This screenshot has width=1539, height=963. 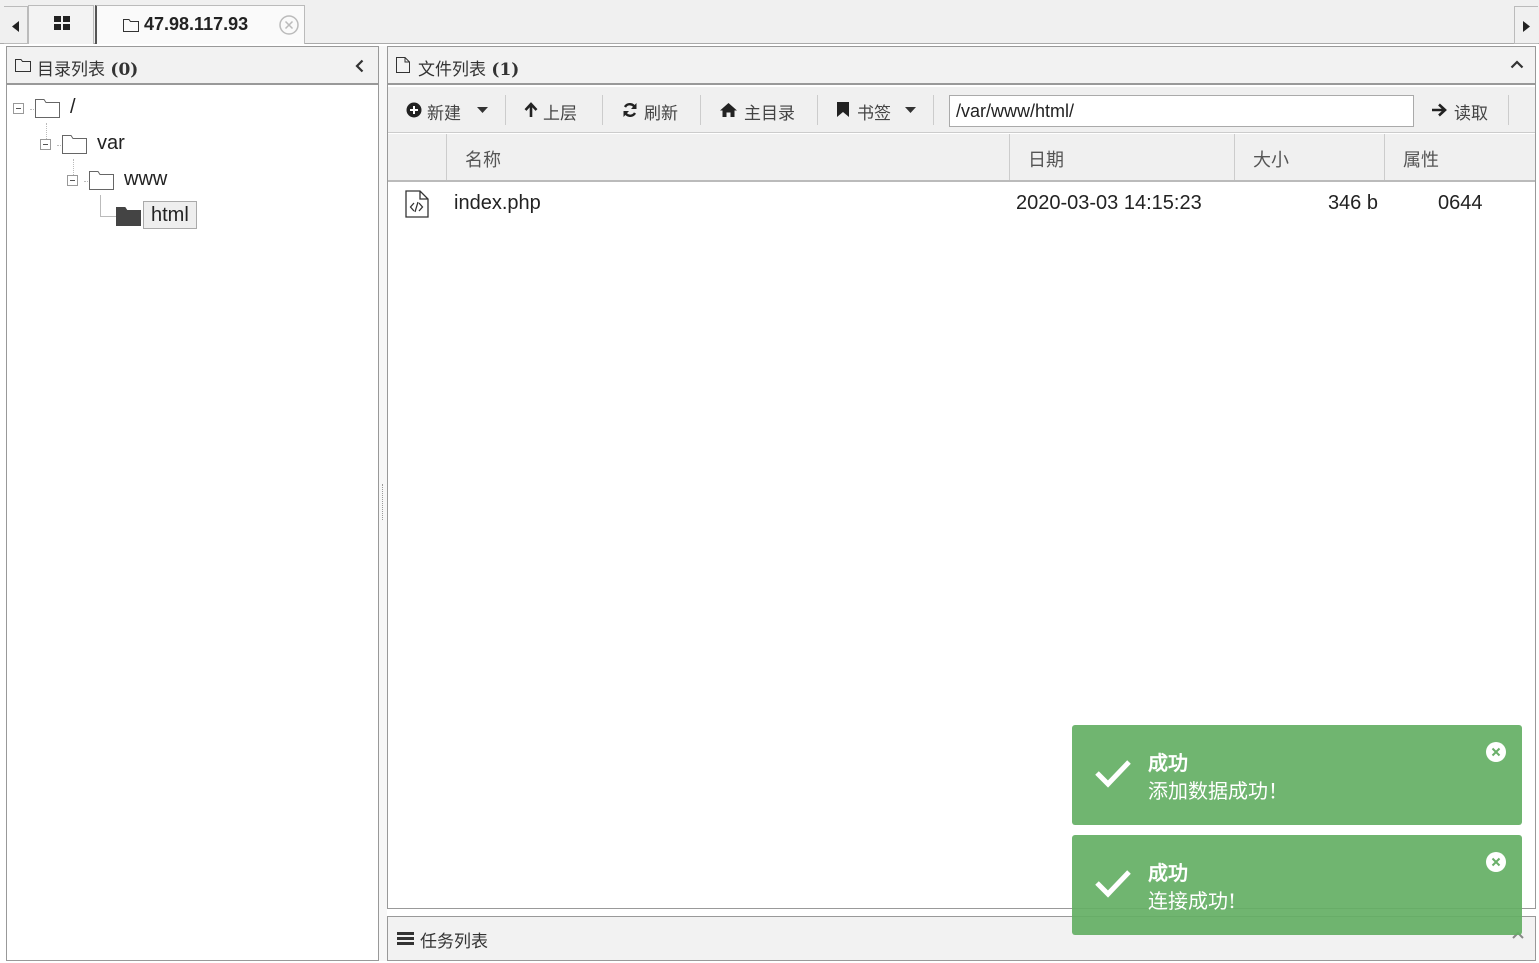 I want to click on tab-host: 47.98.117.93, so click(x=200, y=24).